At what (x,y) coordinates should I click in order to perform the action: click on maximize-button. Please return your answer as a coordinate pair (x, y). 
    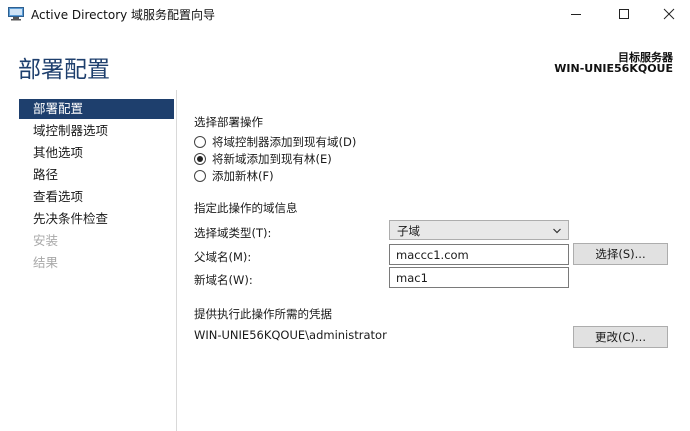
    Looking at the image, I should click on (624, 14).